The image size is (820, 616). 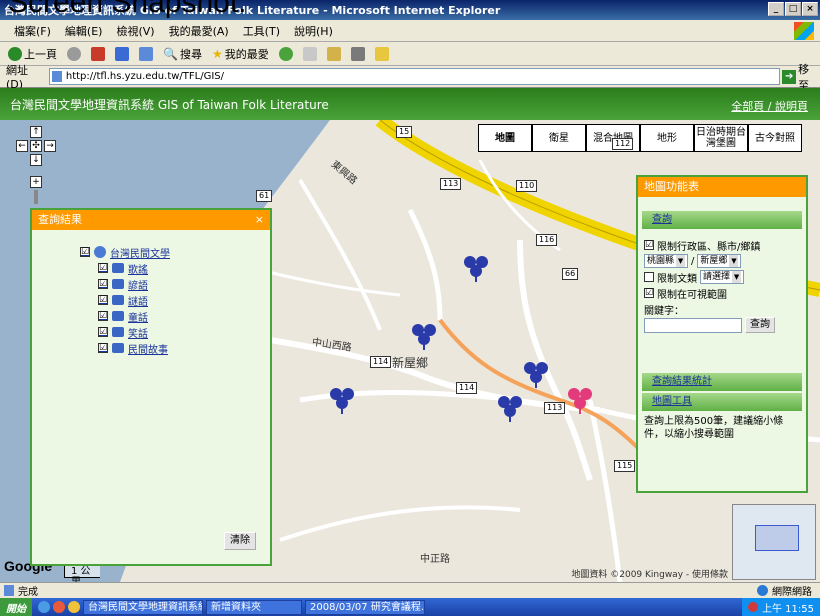 I want to click on status-text: 完成, so click(x=28, y=592).